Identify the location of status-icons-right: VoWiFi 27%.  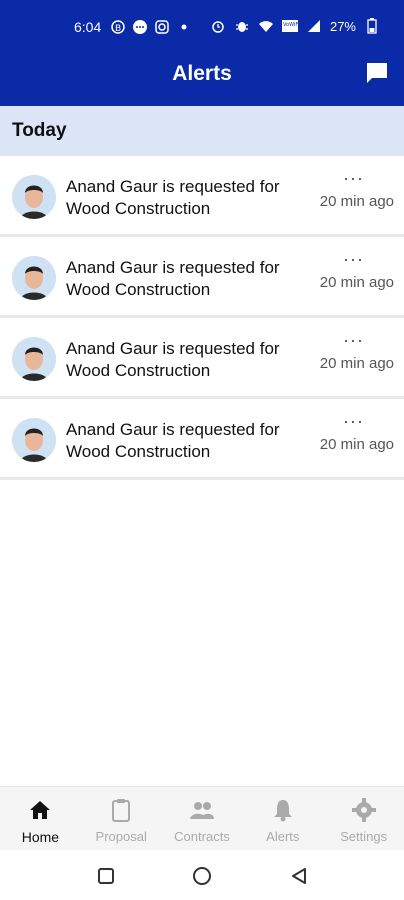
(295, 26).